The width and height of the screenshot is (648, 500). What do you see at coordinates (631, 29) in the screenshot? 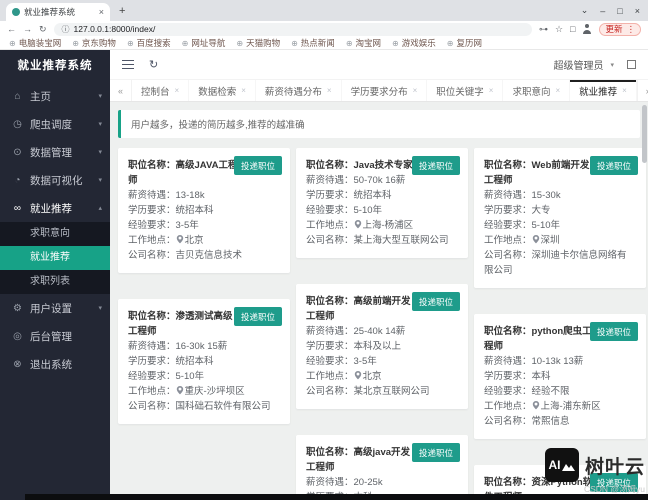
I see `kebab-menu-icon: ⋮` at bounding box center [631, 29].